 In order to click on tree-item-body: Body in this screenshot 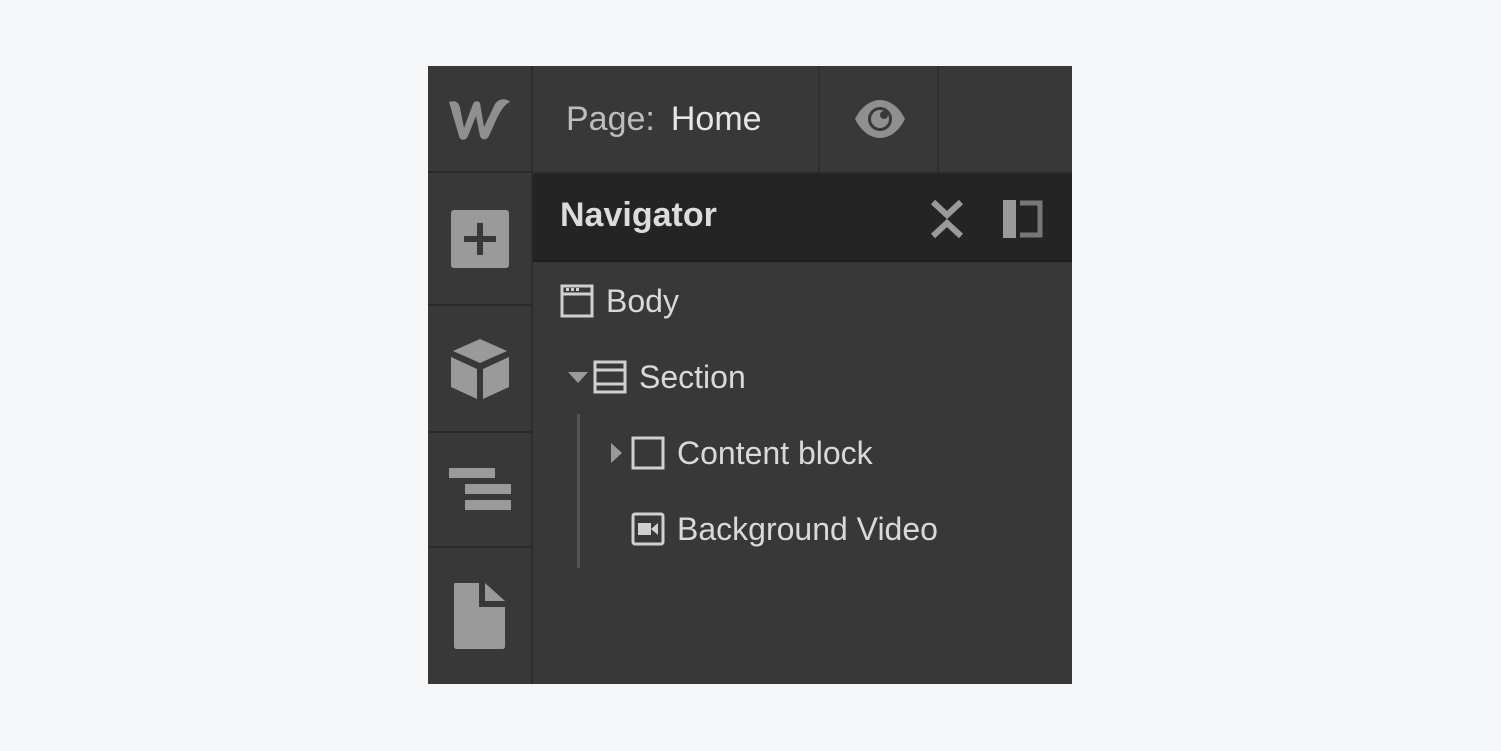, I will do `click(619, 301)`.